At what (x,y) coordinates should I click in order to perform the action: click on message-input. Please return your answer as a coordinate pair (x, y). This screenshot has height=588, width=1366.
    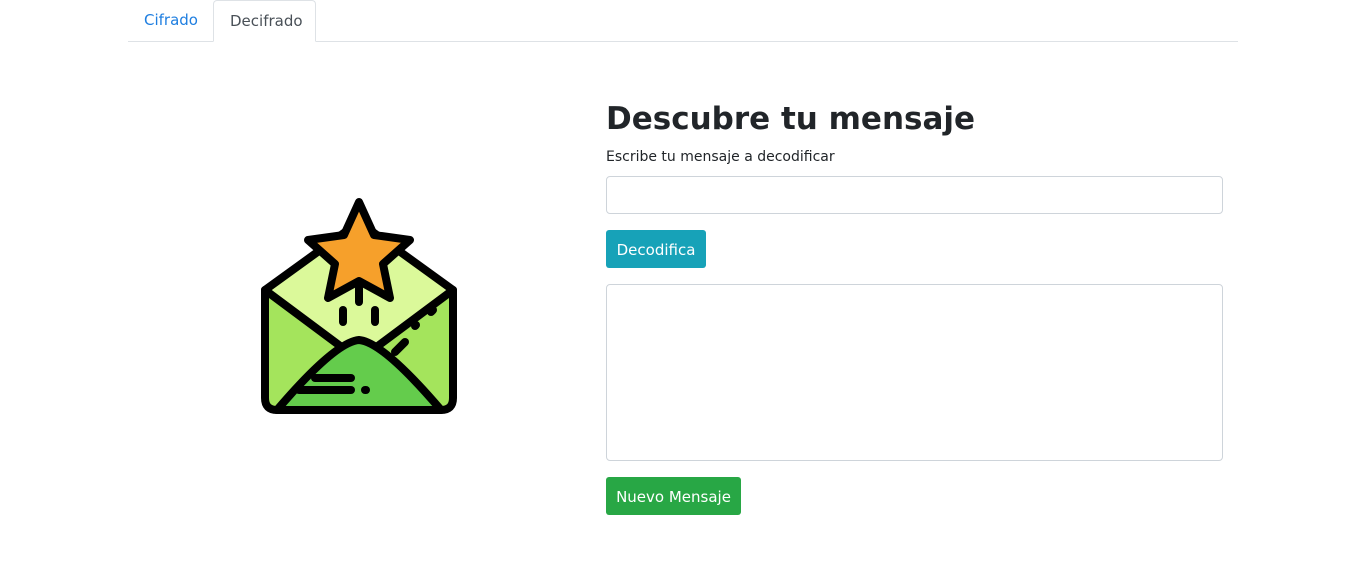
    Looking at the image, I should click on (914, 195).